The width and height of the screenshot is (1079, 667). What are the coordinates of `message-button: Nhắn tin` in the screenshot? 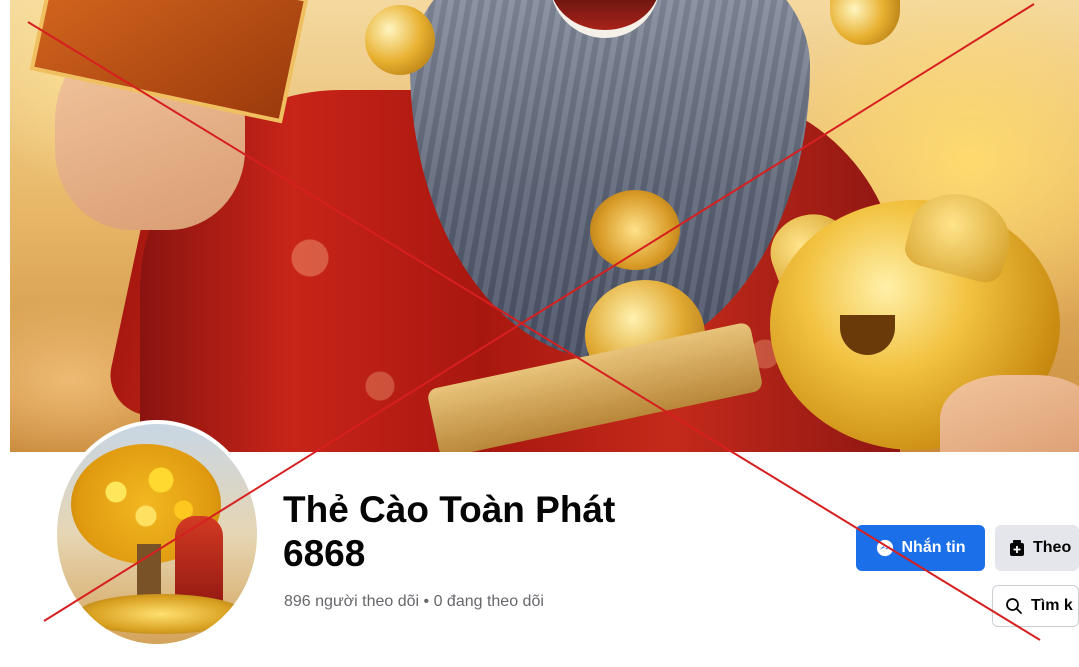 It's located at (920, 548).